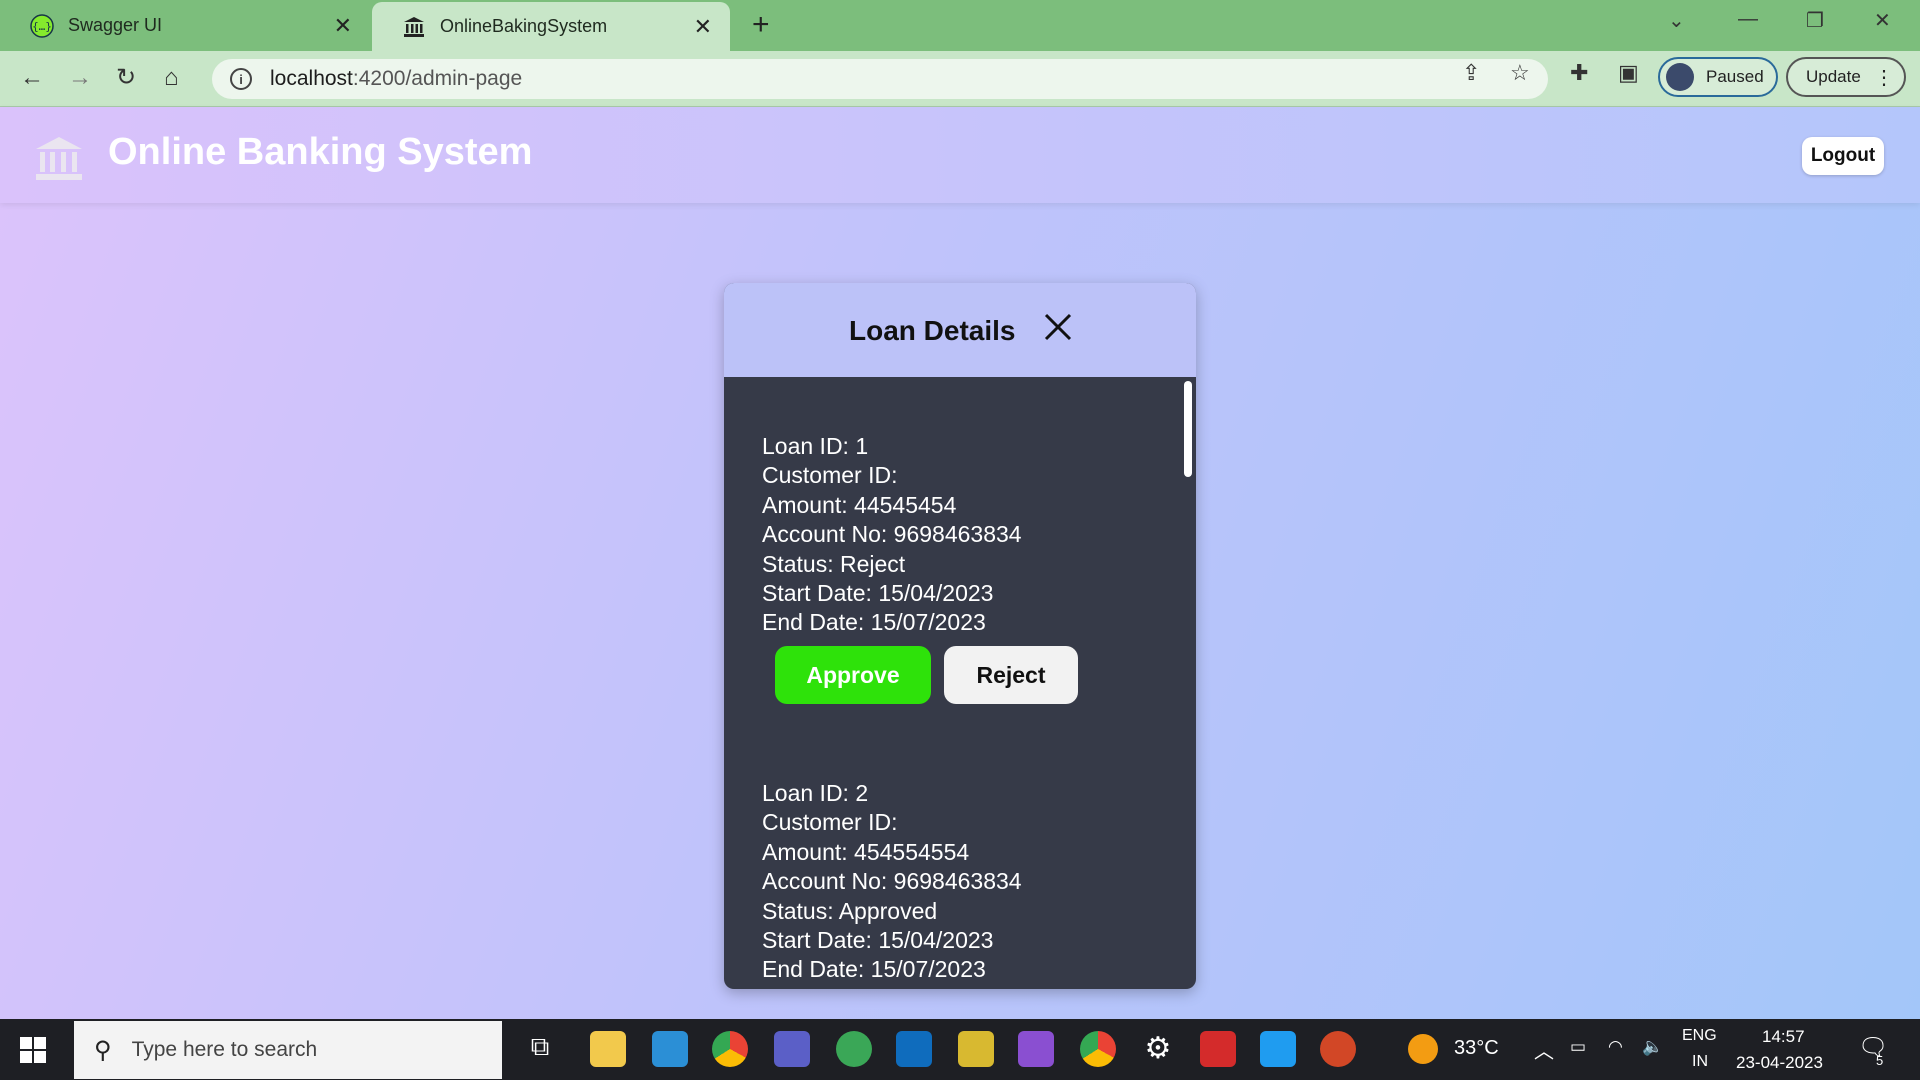  Describe the element at coordinates (761, 25) in the screenshot. I see `new-tab-button: +` at that location.